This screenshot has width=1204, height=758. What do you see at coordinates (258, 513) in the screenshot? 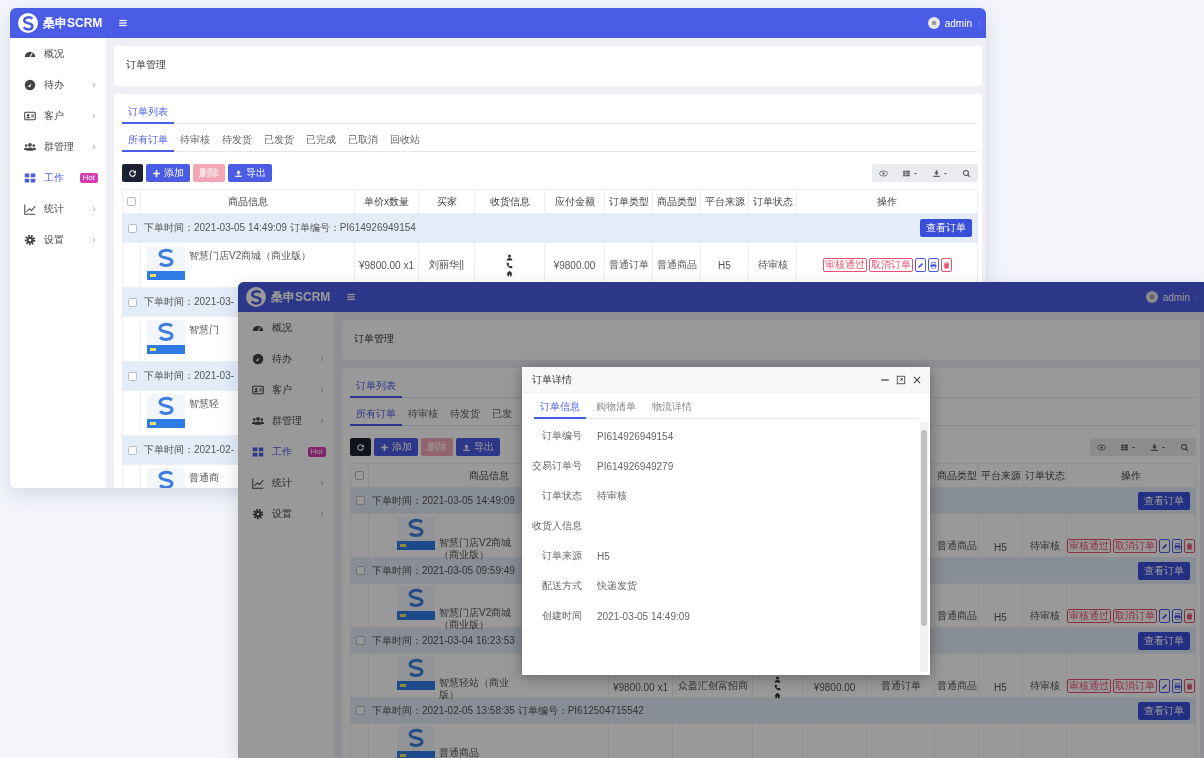
I see `settings-icon` at bounding box center [258, 513].